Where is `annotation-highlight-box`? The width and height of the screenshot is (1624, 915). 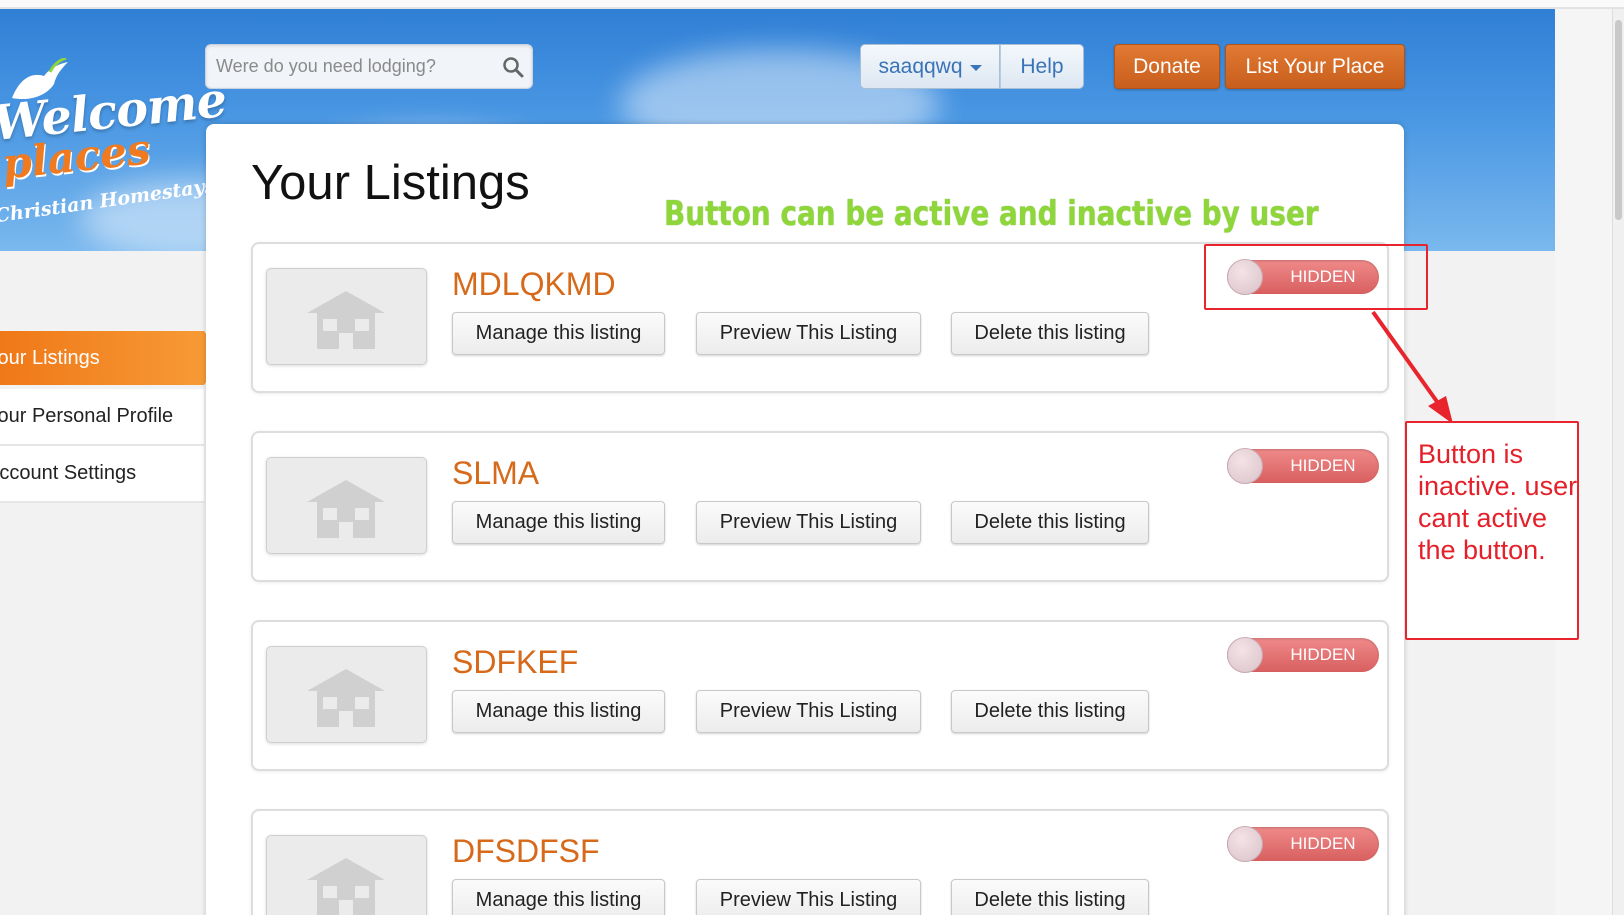 annotation-highlight-box is located at coordinates (1316, 277).